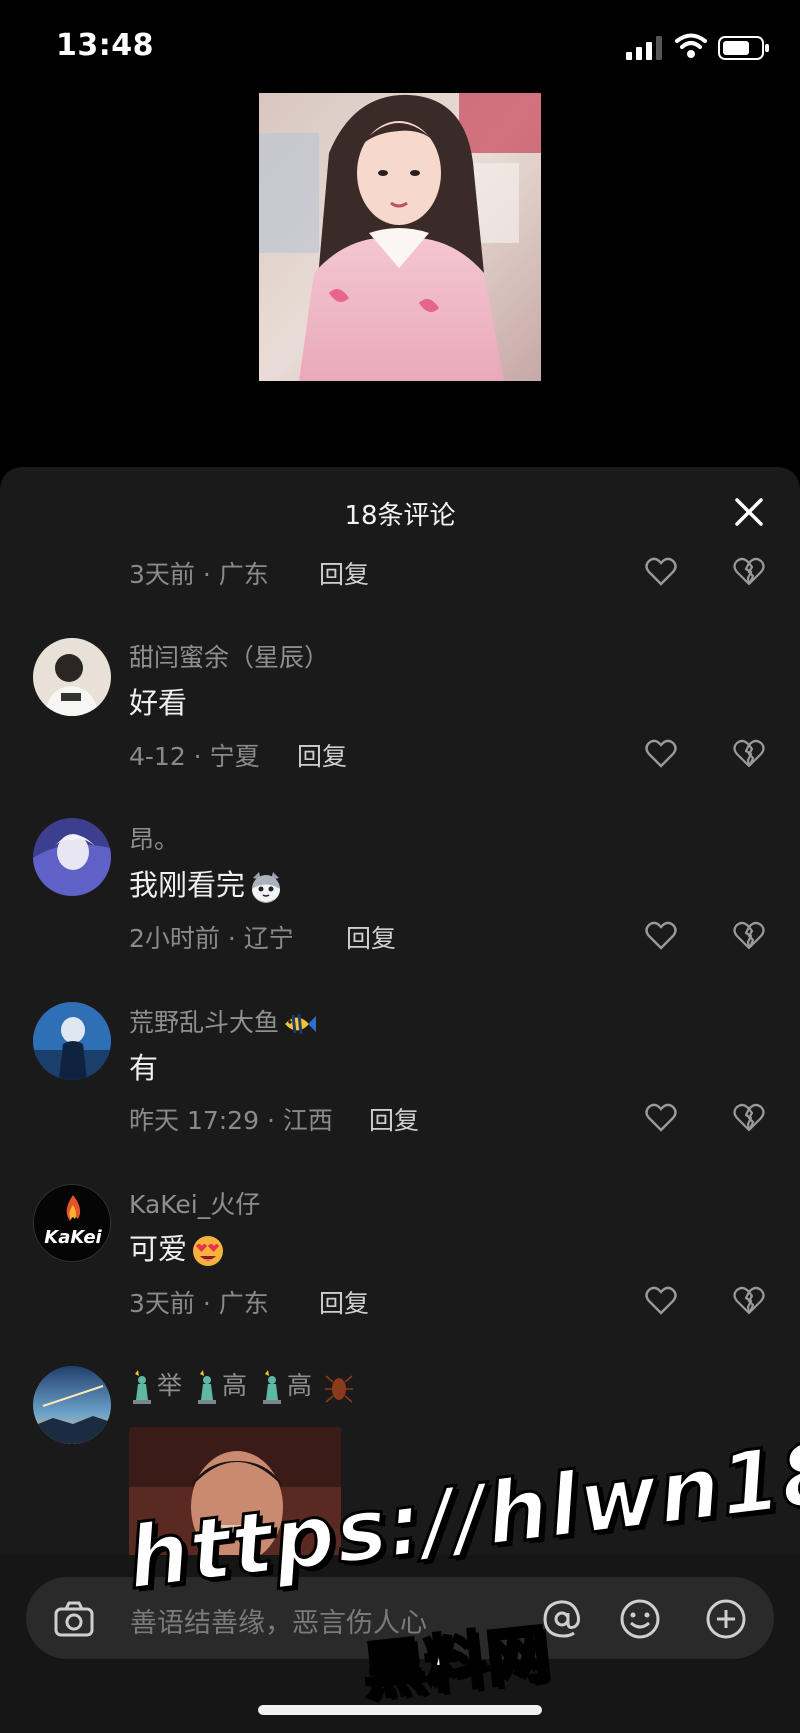 This screenshot has width=800, height=1733. Describe the element at coordinates (338, 1389) in the screenshot. I see `cockroach-emoji-icon` at that location.